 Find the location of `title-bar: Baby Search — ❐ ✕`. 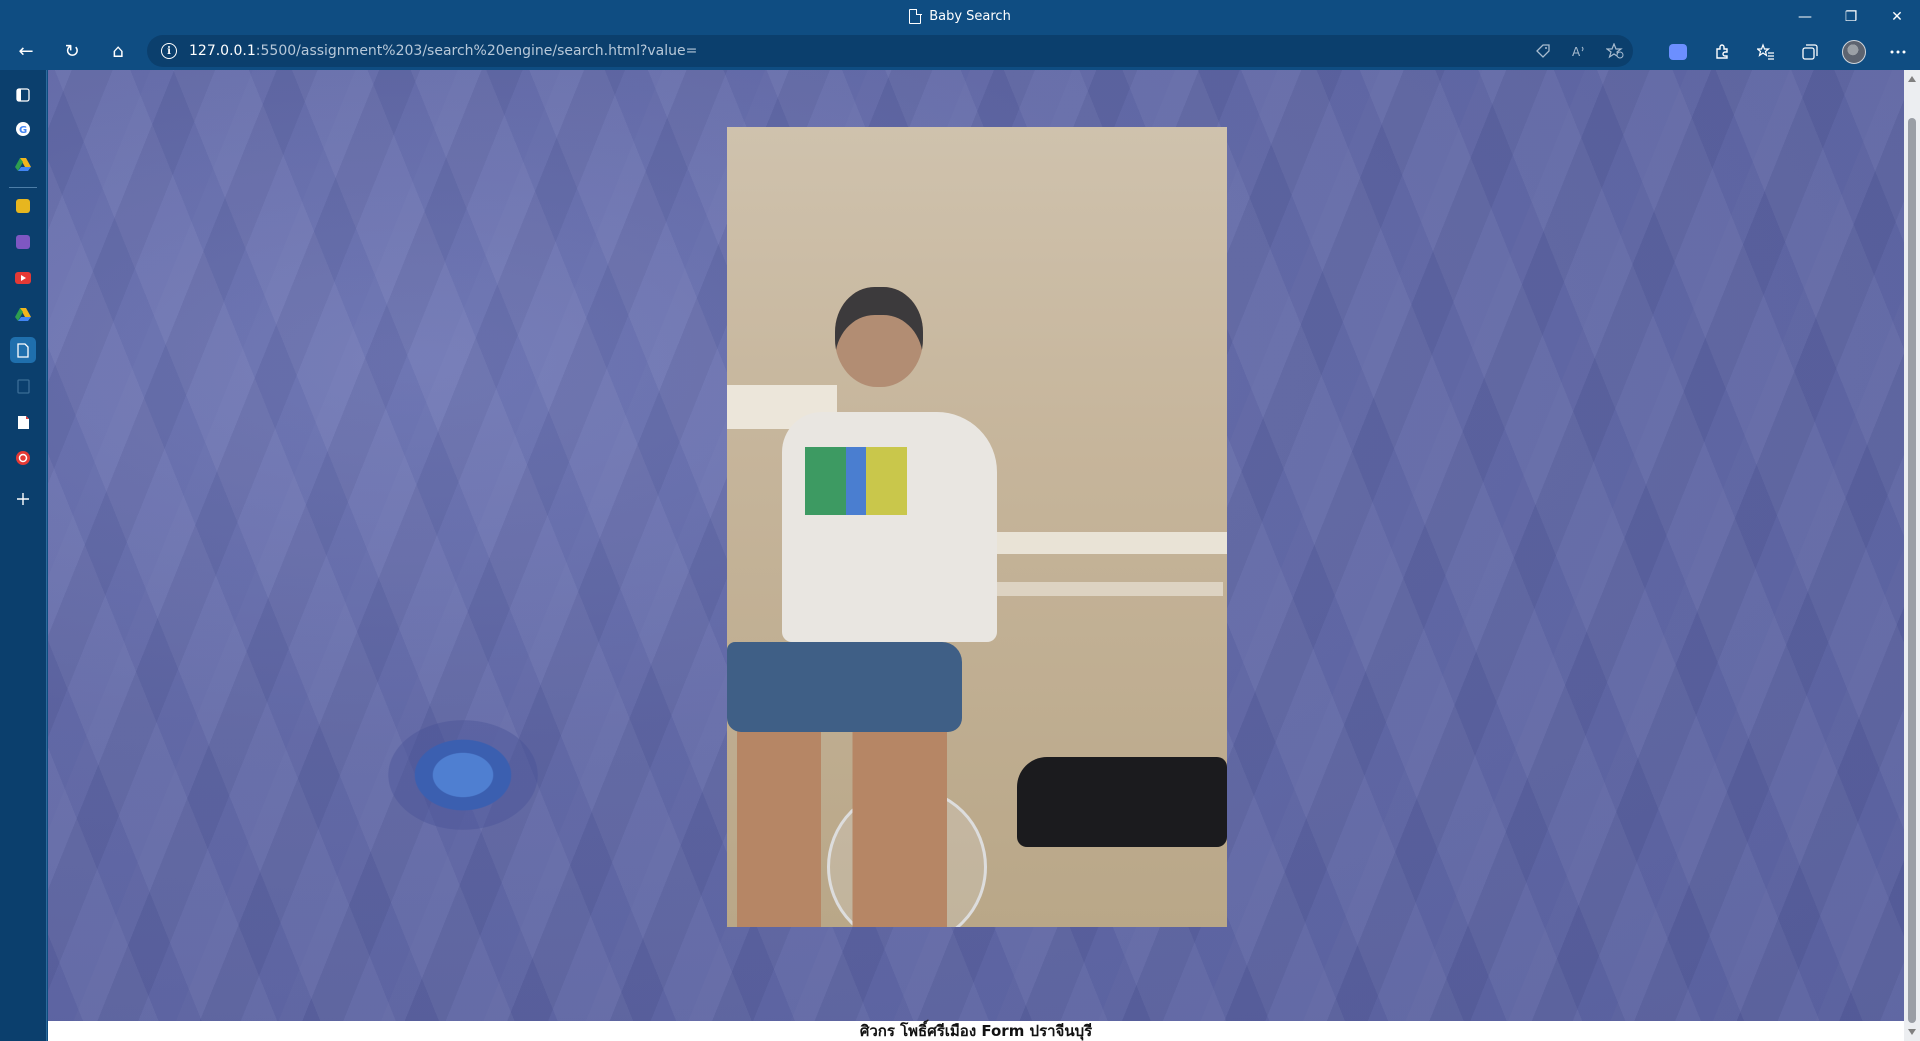

title-bar: Baby Search — ❐ ✕ is located at coordinates (960, 16).